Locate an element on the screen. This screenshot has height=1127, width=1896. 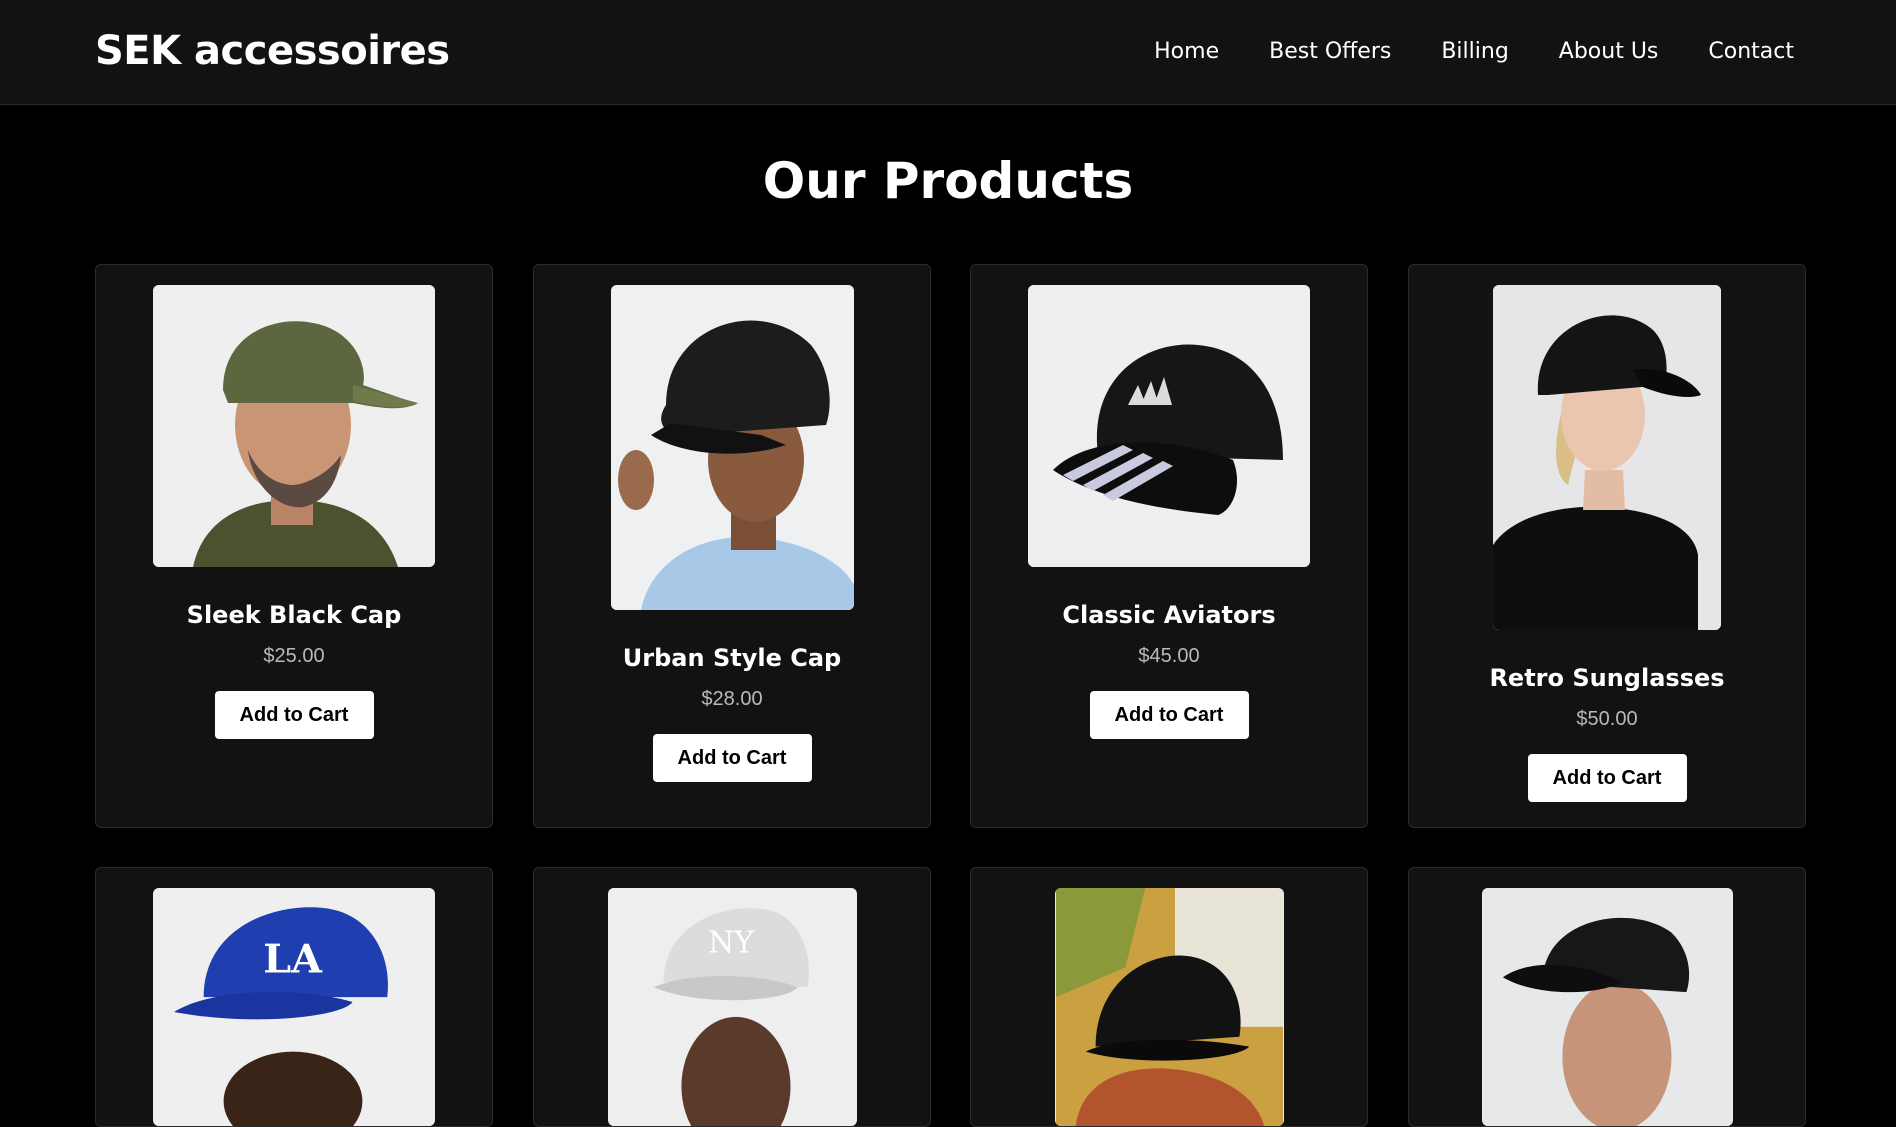
product-price: $25.00 is located at coordinates (294, 656).